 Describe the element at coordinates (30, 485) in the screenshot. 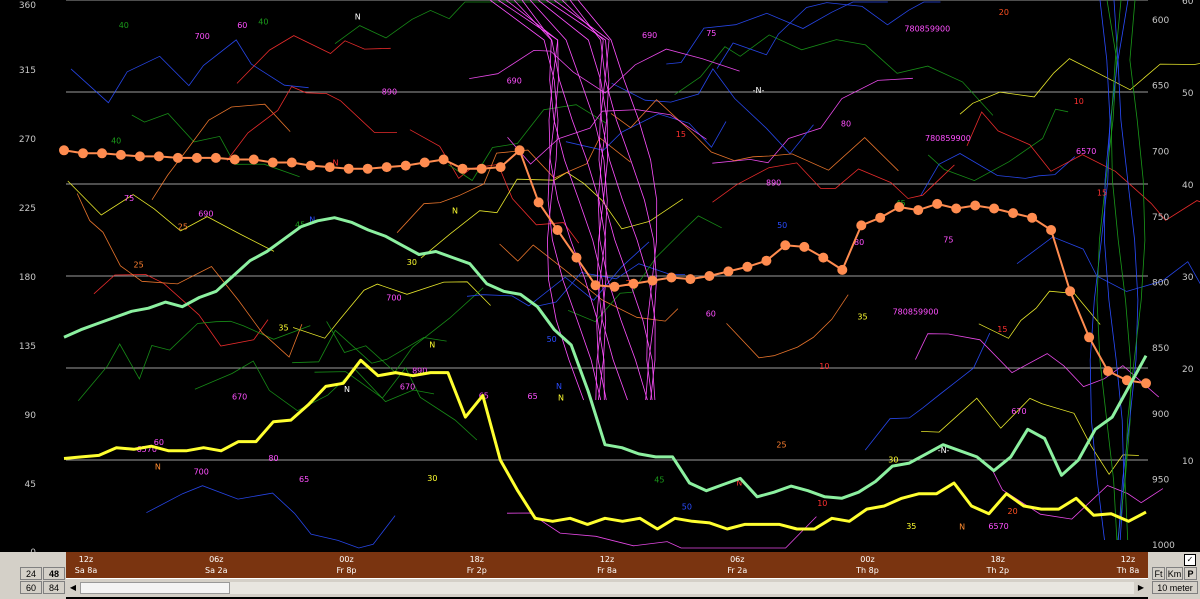

I see `left-tick-label: 45` at that location.